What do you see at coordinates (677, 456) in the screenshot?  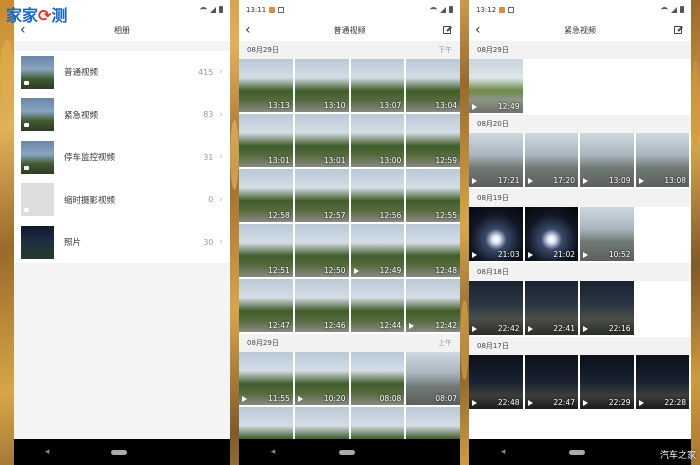 I see `corner-watermark: 汽车之家` at bounding box center [677, 456].